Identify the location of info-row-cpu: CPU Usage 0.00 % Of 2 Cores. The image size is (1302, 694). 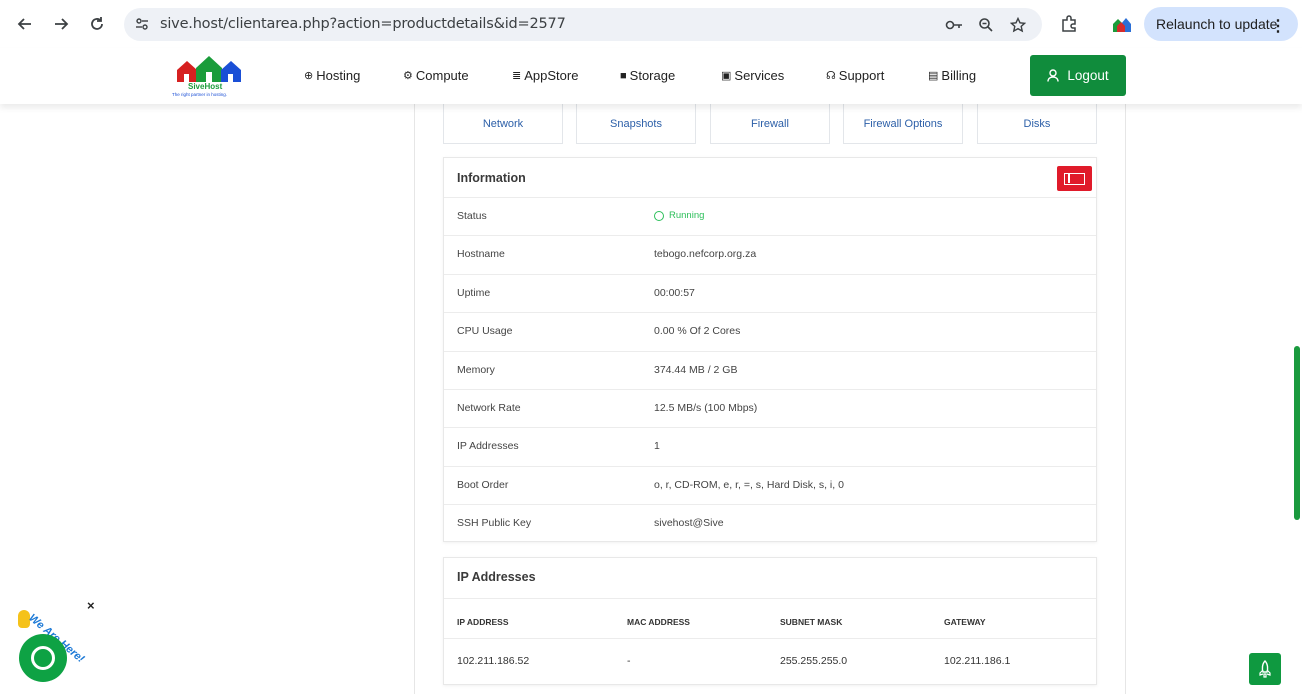
(770, 331).